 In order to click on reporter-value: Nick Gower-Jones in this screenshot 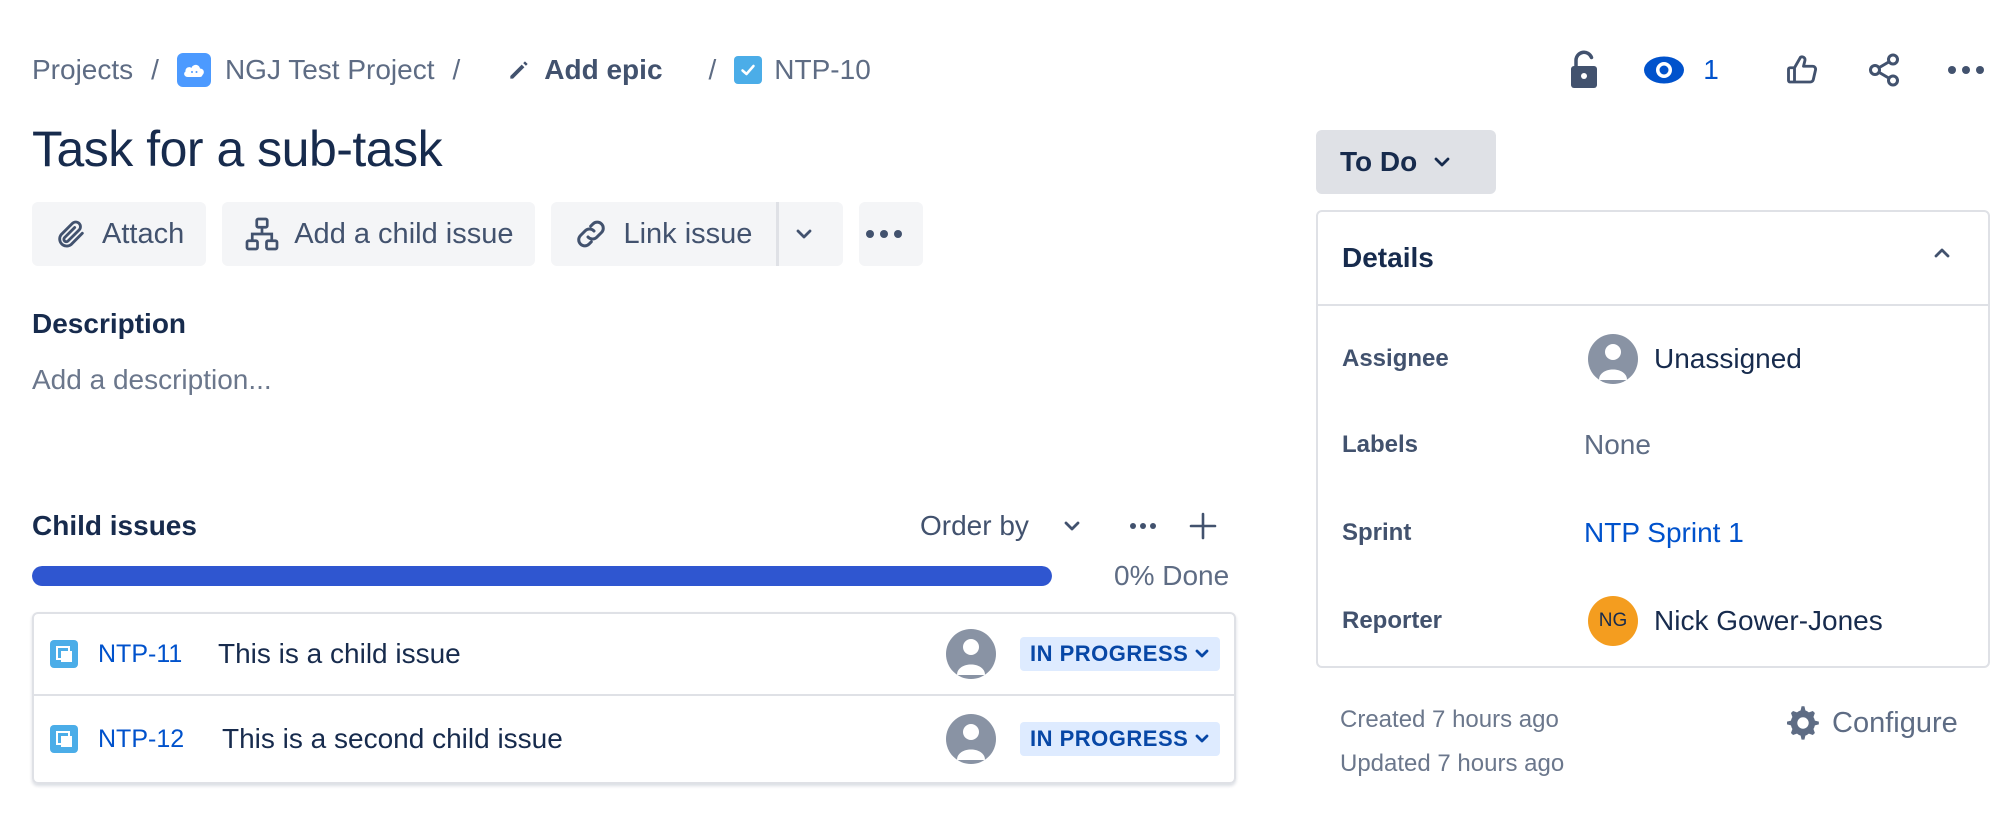, I will do `click(1768, 620)`.